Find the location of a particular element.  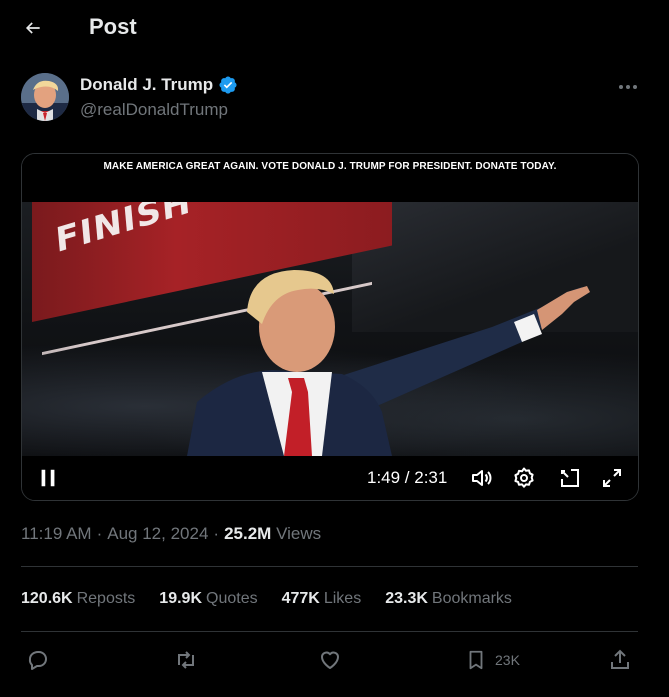

pop-out-icon is located at coordinates (570, 478).